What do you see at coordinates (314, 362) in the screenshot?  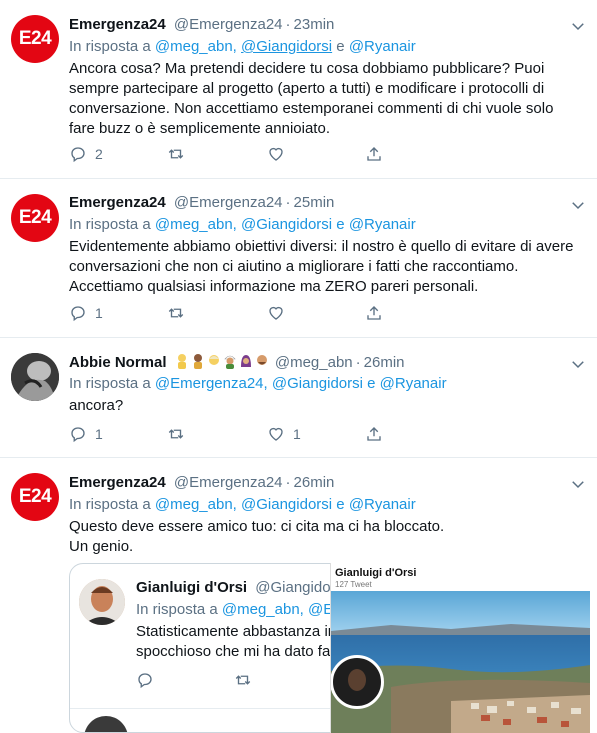 I see `author-handle: @meg_abn` at bounding box center [314, 362].